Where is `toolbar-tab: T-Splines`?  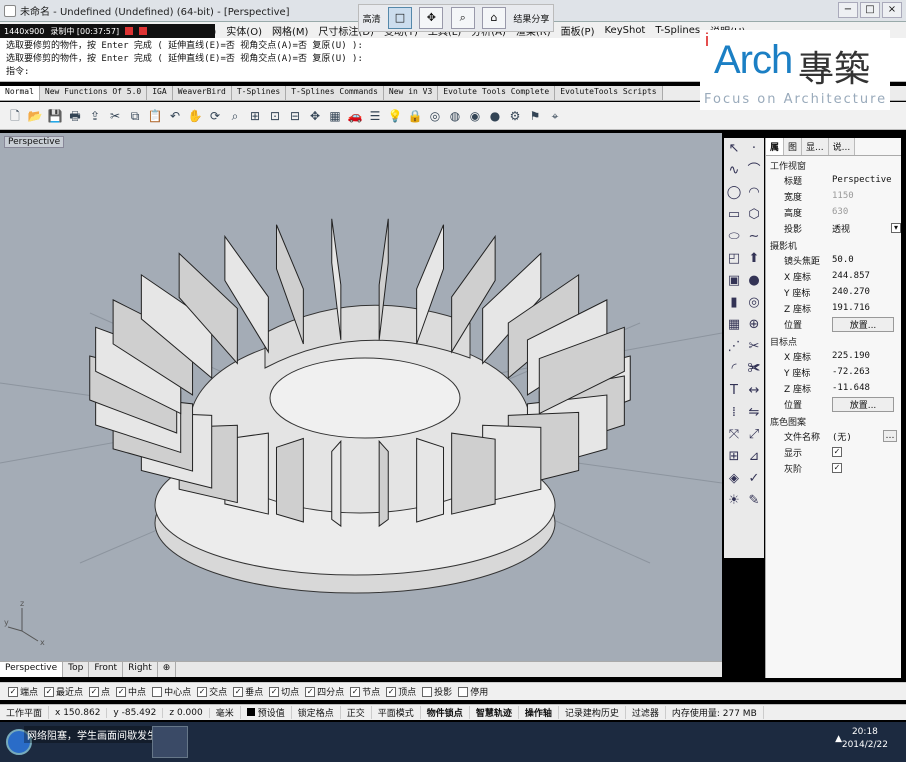 toolbar-tab: T-Splines is located at coordinates (259, 93).